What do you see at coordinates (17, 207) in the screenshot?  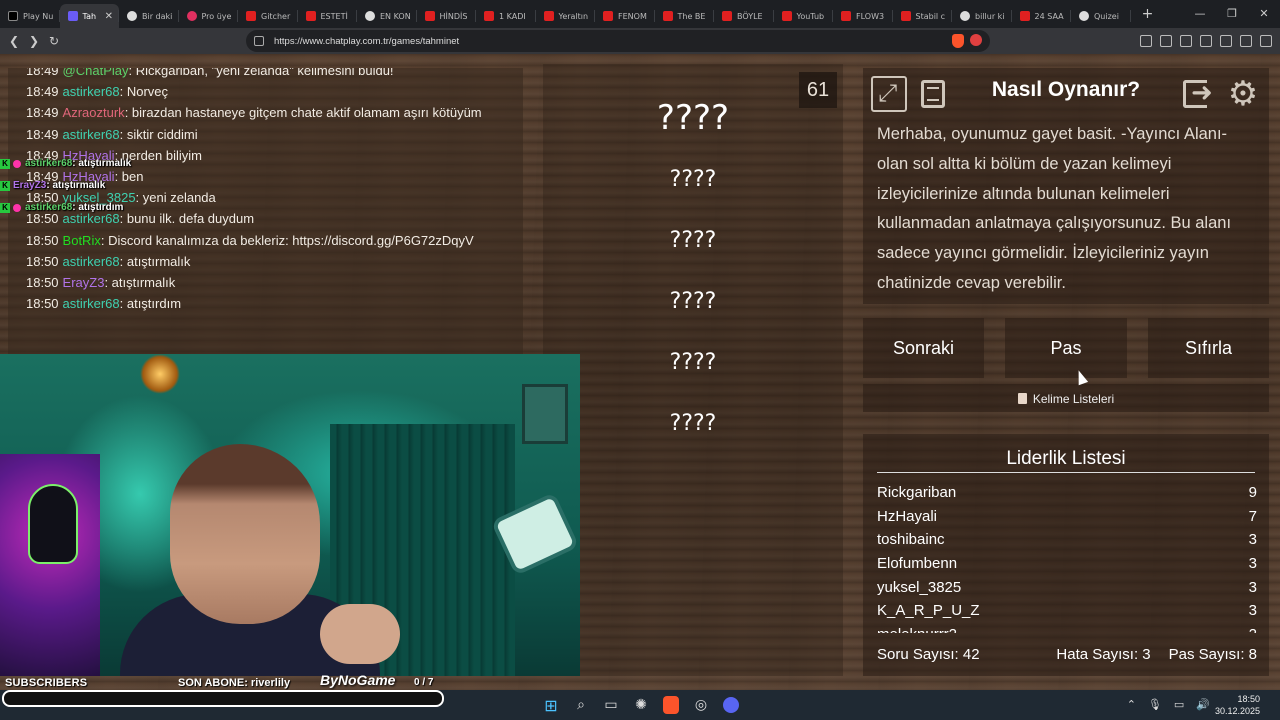 I see `badge-icon` at bounding box center [17, 207].